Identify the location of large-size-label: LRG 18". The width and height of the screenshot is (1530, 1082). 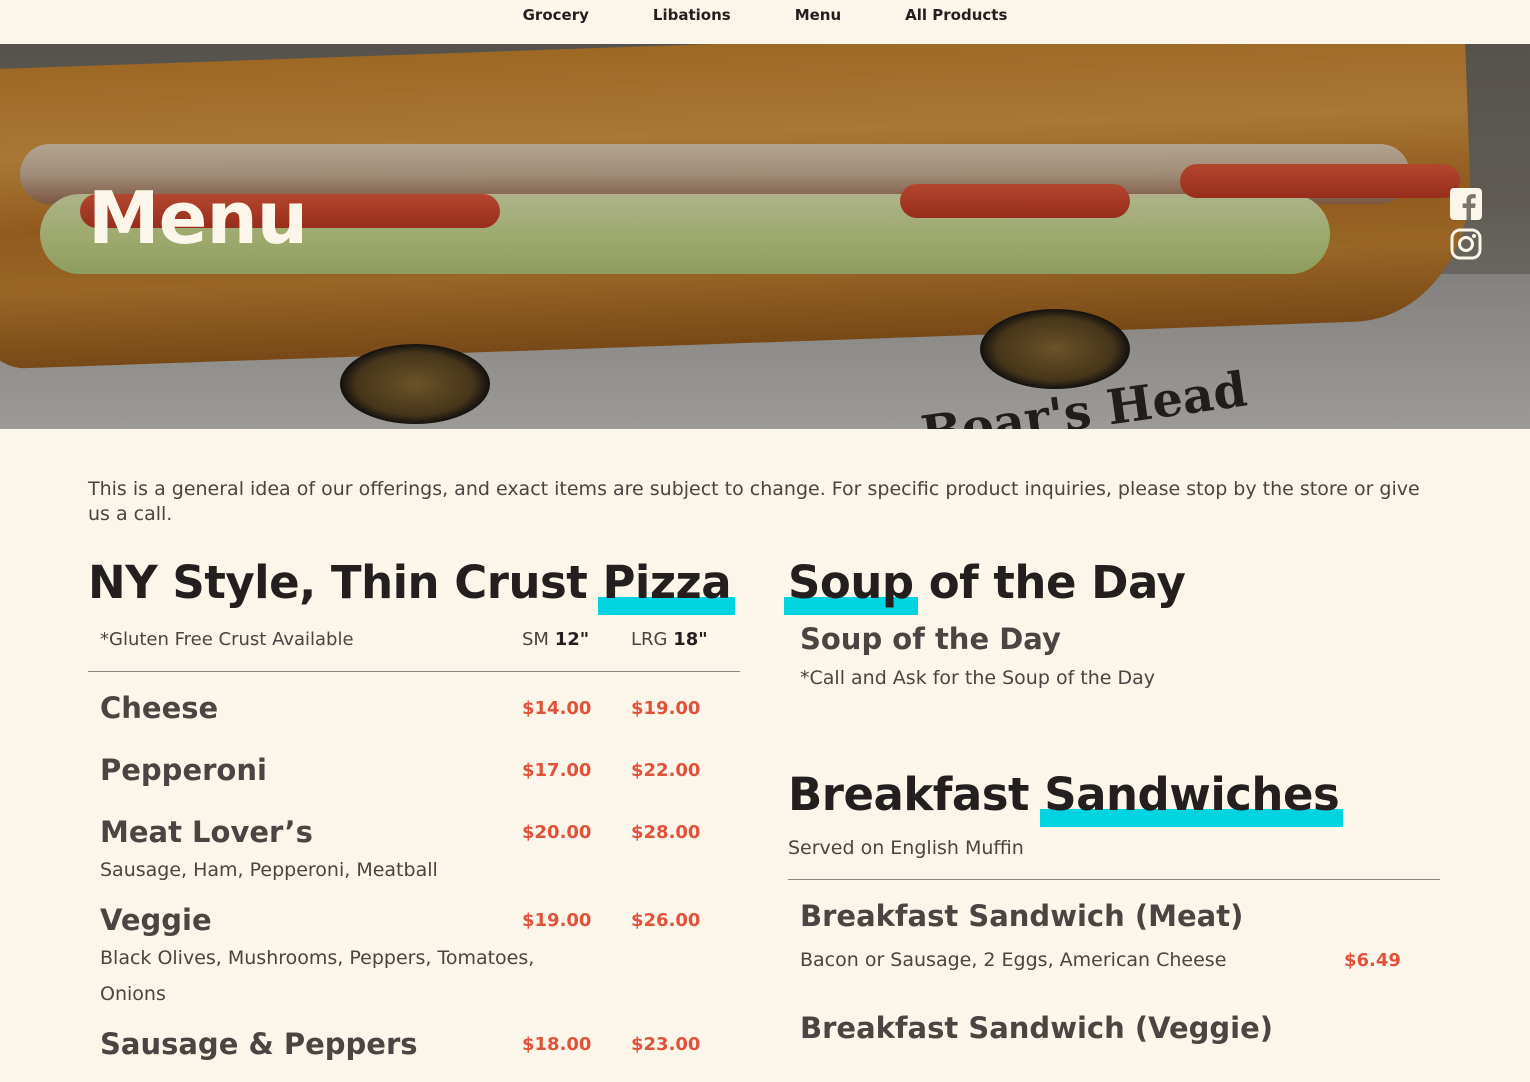
(685, 639).